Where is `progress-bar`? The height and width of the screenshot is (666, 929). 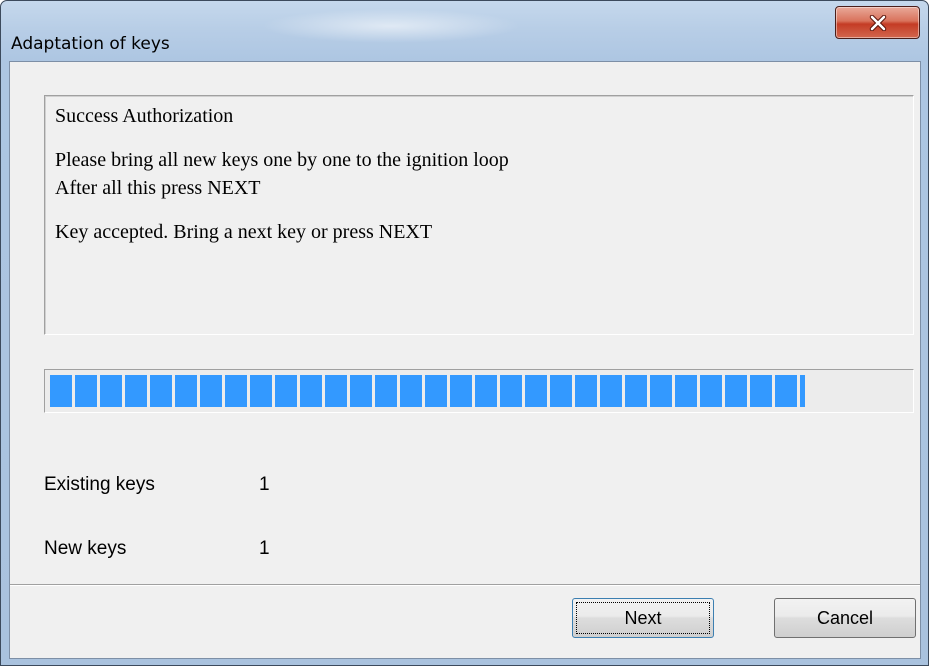
progress-bar is located at coordinates (479, 391).